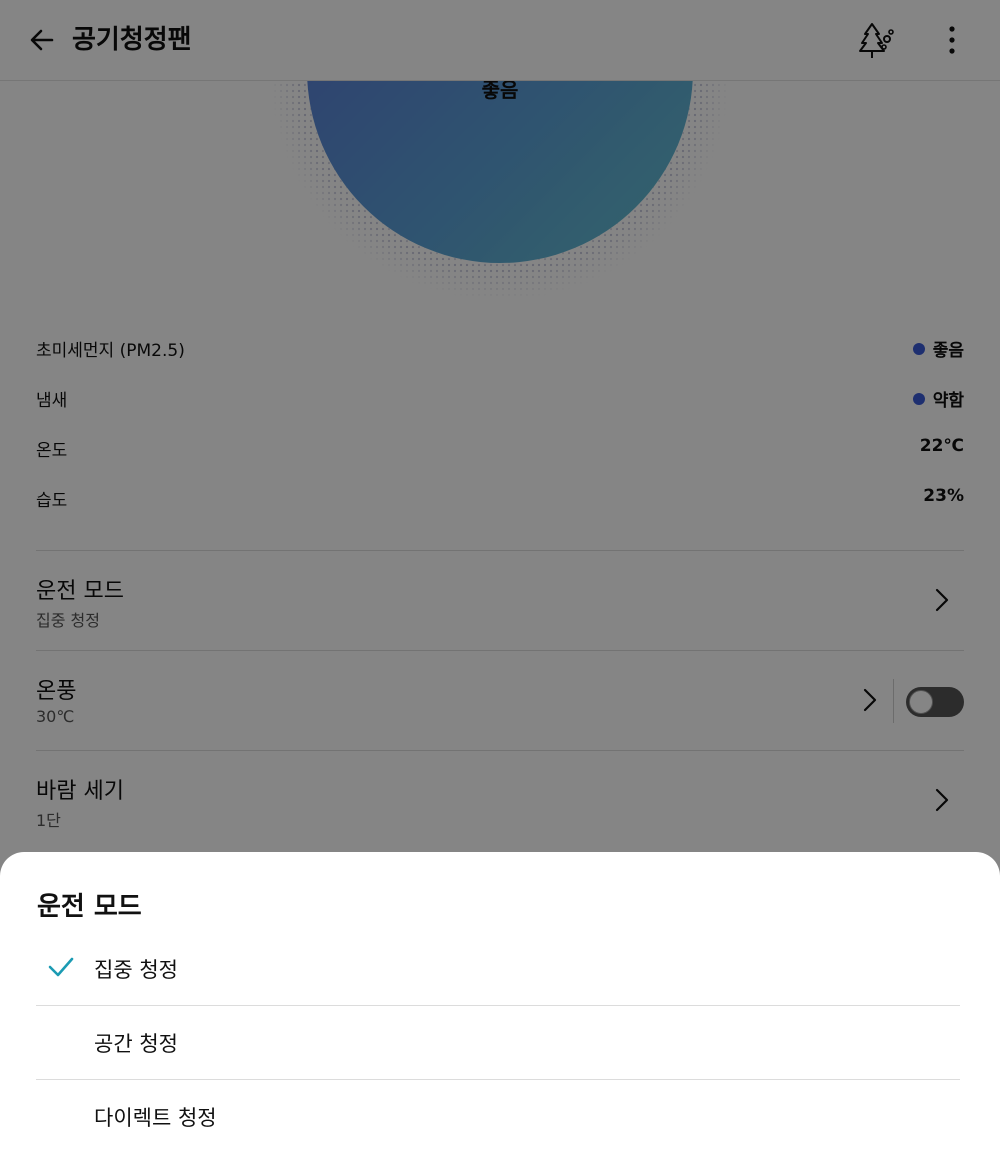  Describe the element at coordinates (498, 1116) in the screenshot. I see `option-direct-cleaning: 다이렉트 청정` at that location.